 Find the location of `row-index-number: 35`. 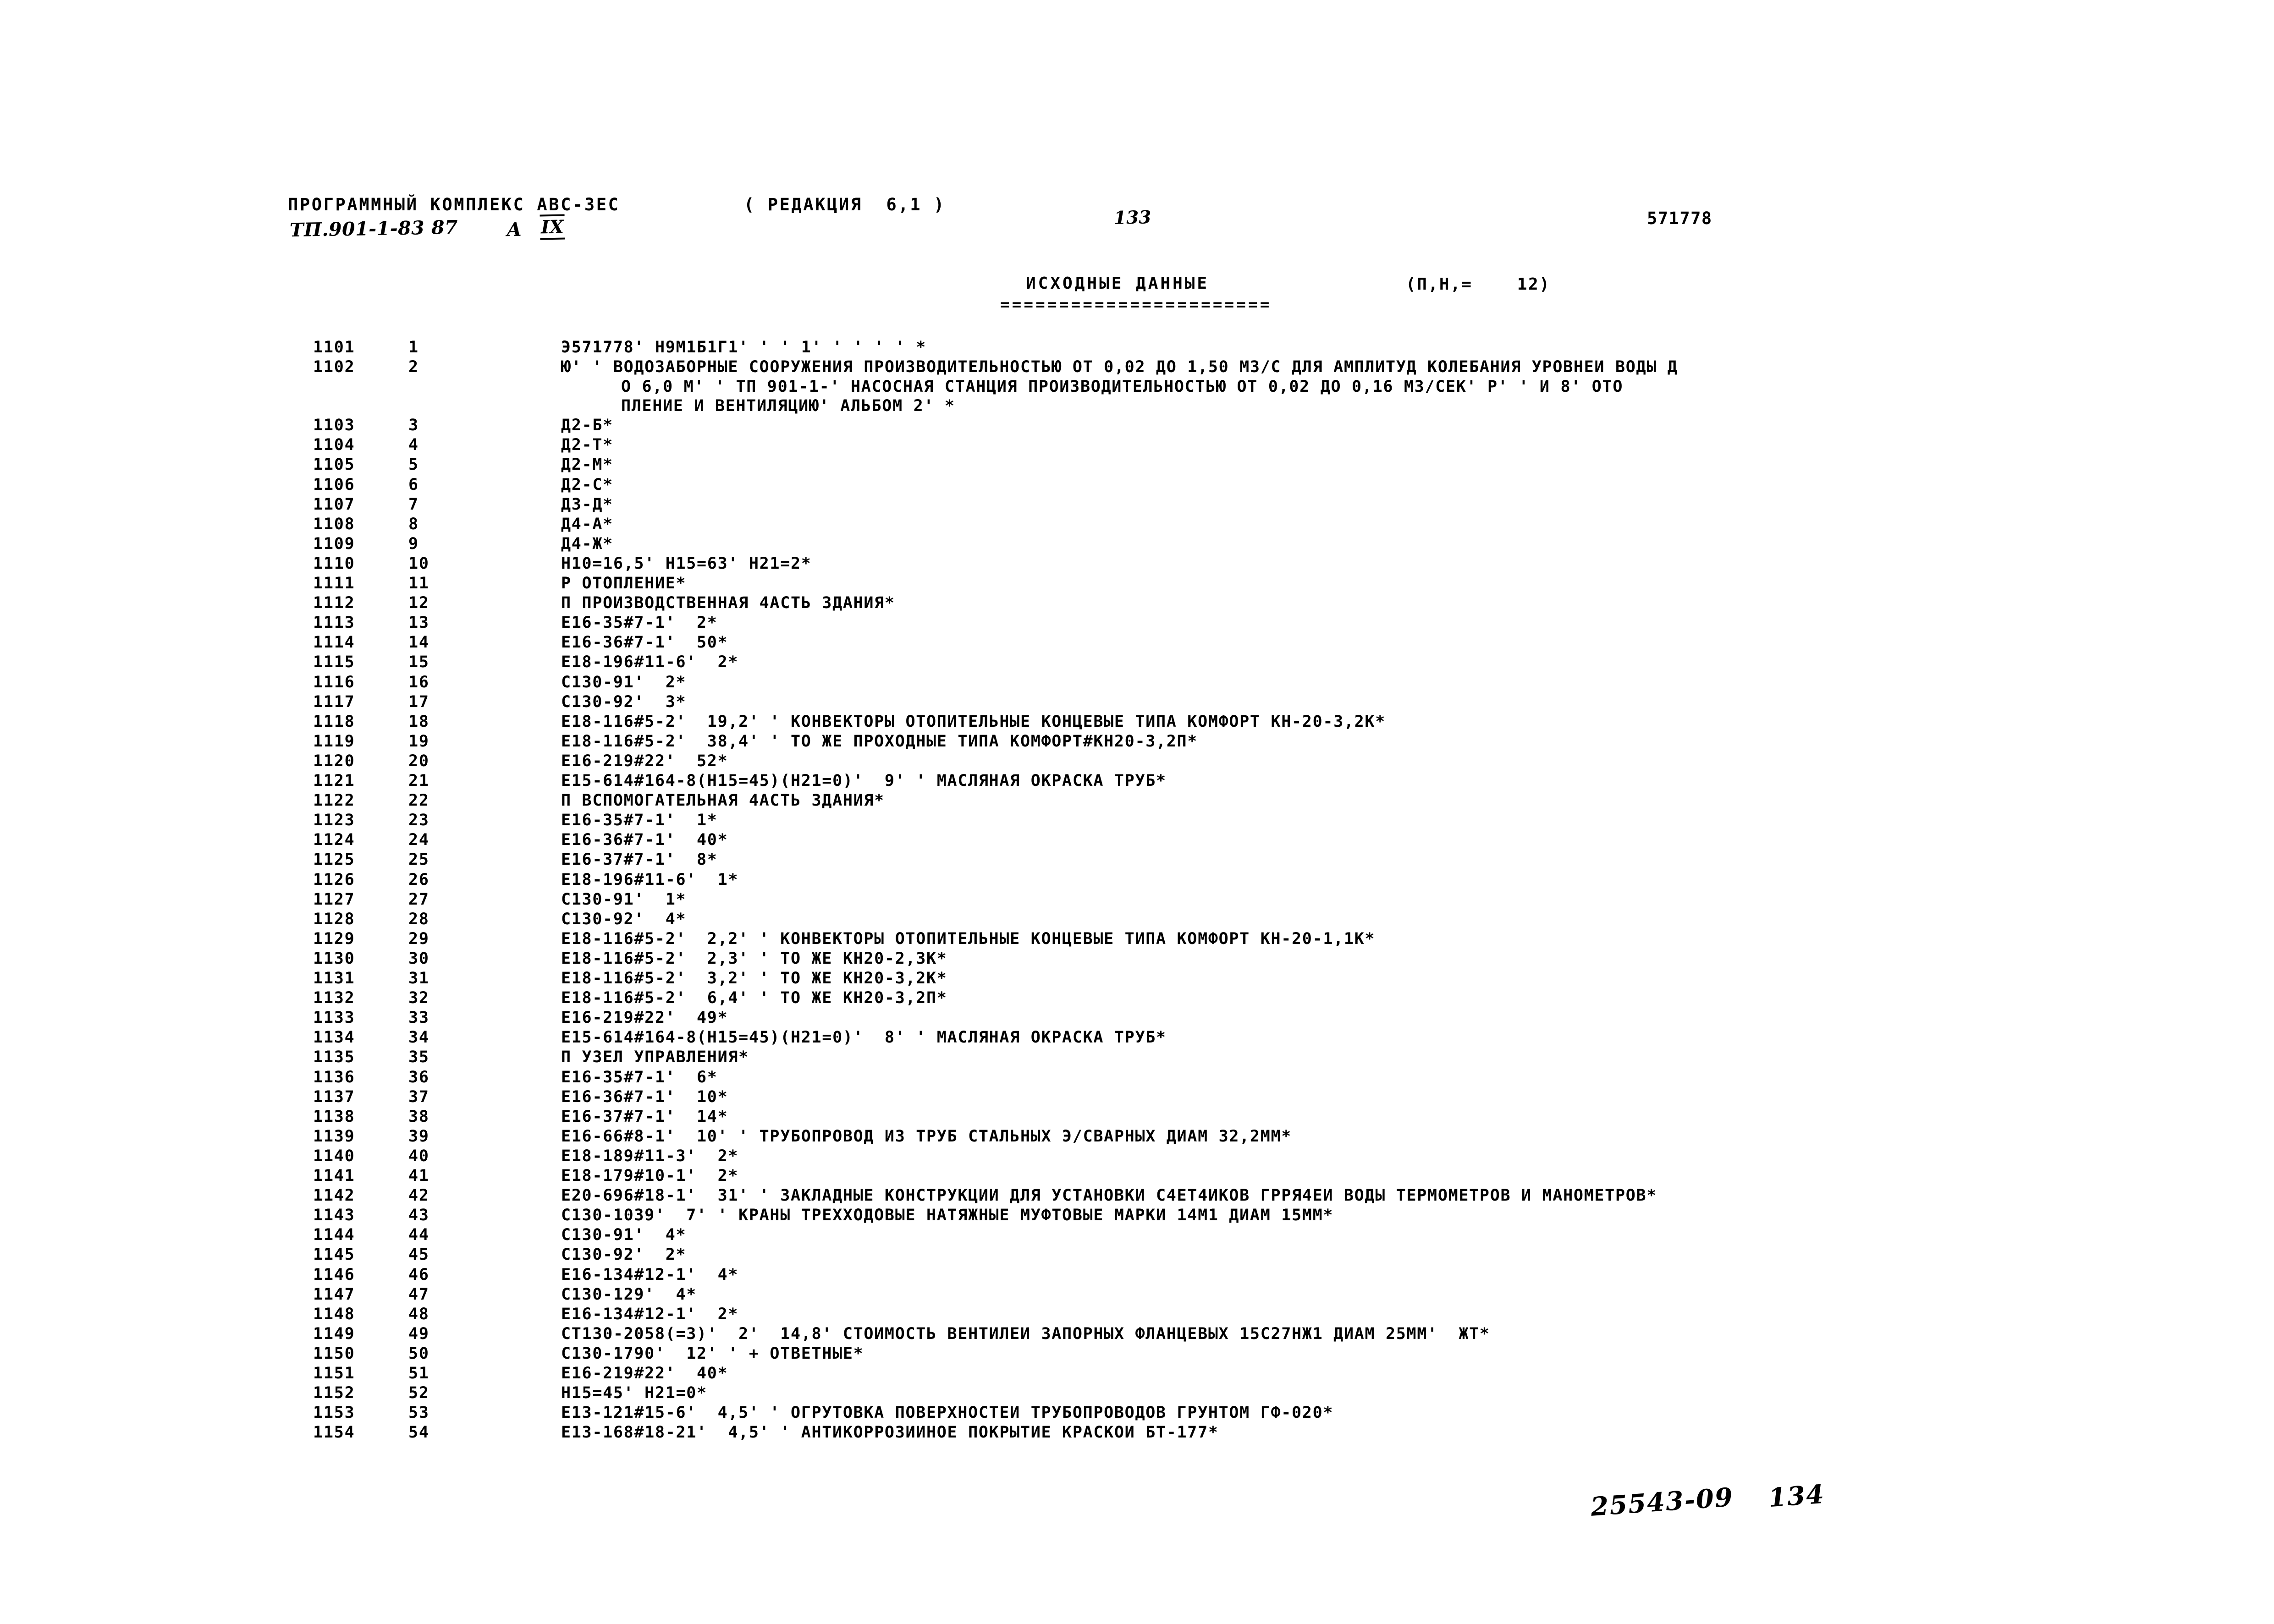

row-index-number: 35 is located at coordinates (418, 1057).